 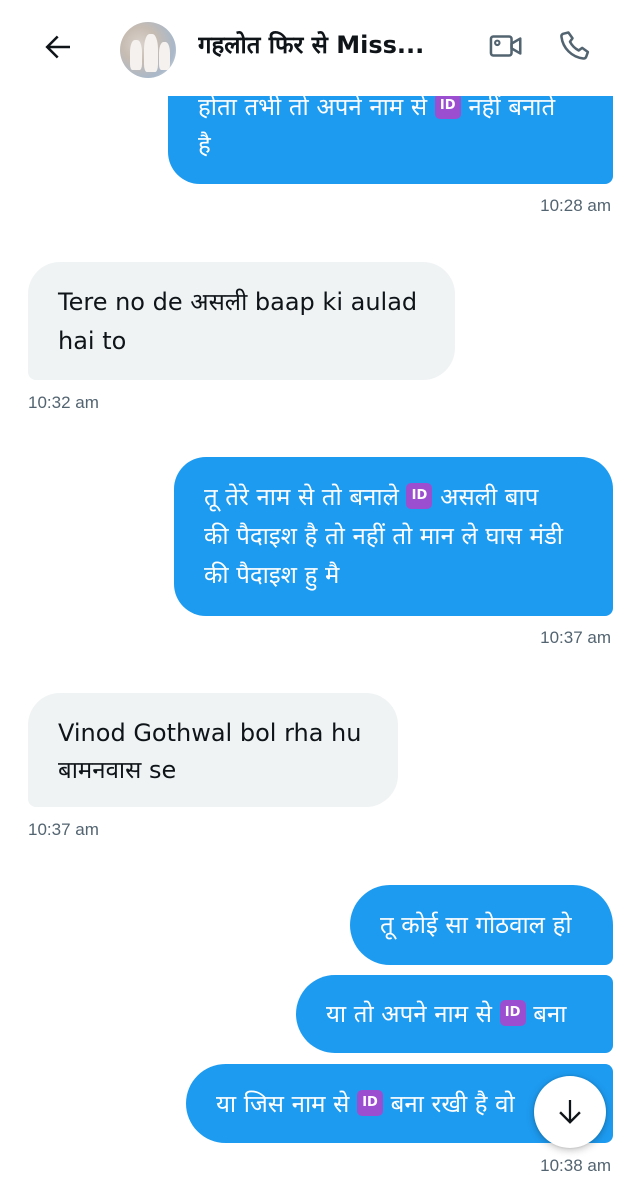 I want to click on message-line: तू तेरे नाम से तो बनाले ID असली बाप, so click(x=371, y=497).